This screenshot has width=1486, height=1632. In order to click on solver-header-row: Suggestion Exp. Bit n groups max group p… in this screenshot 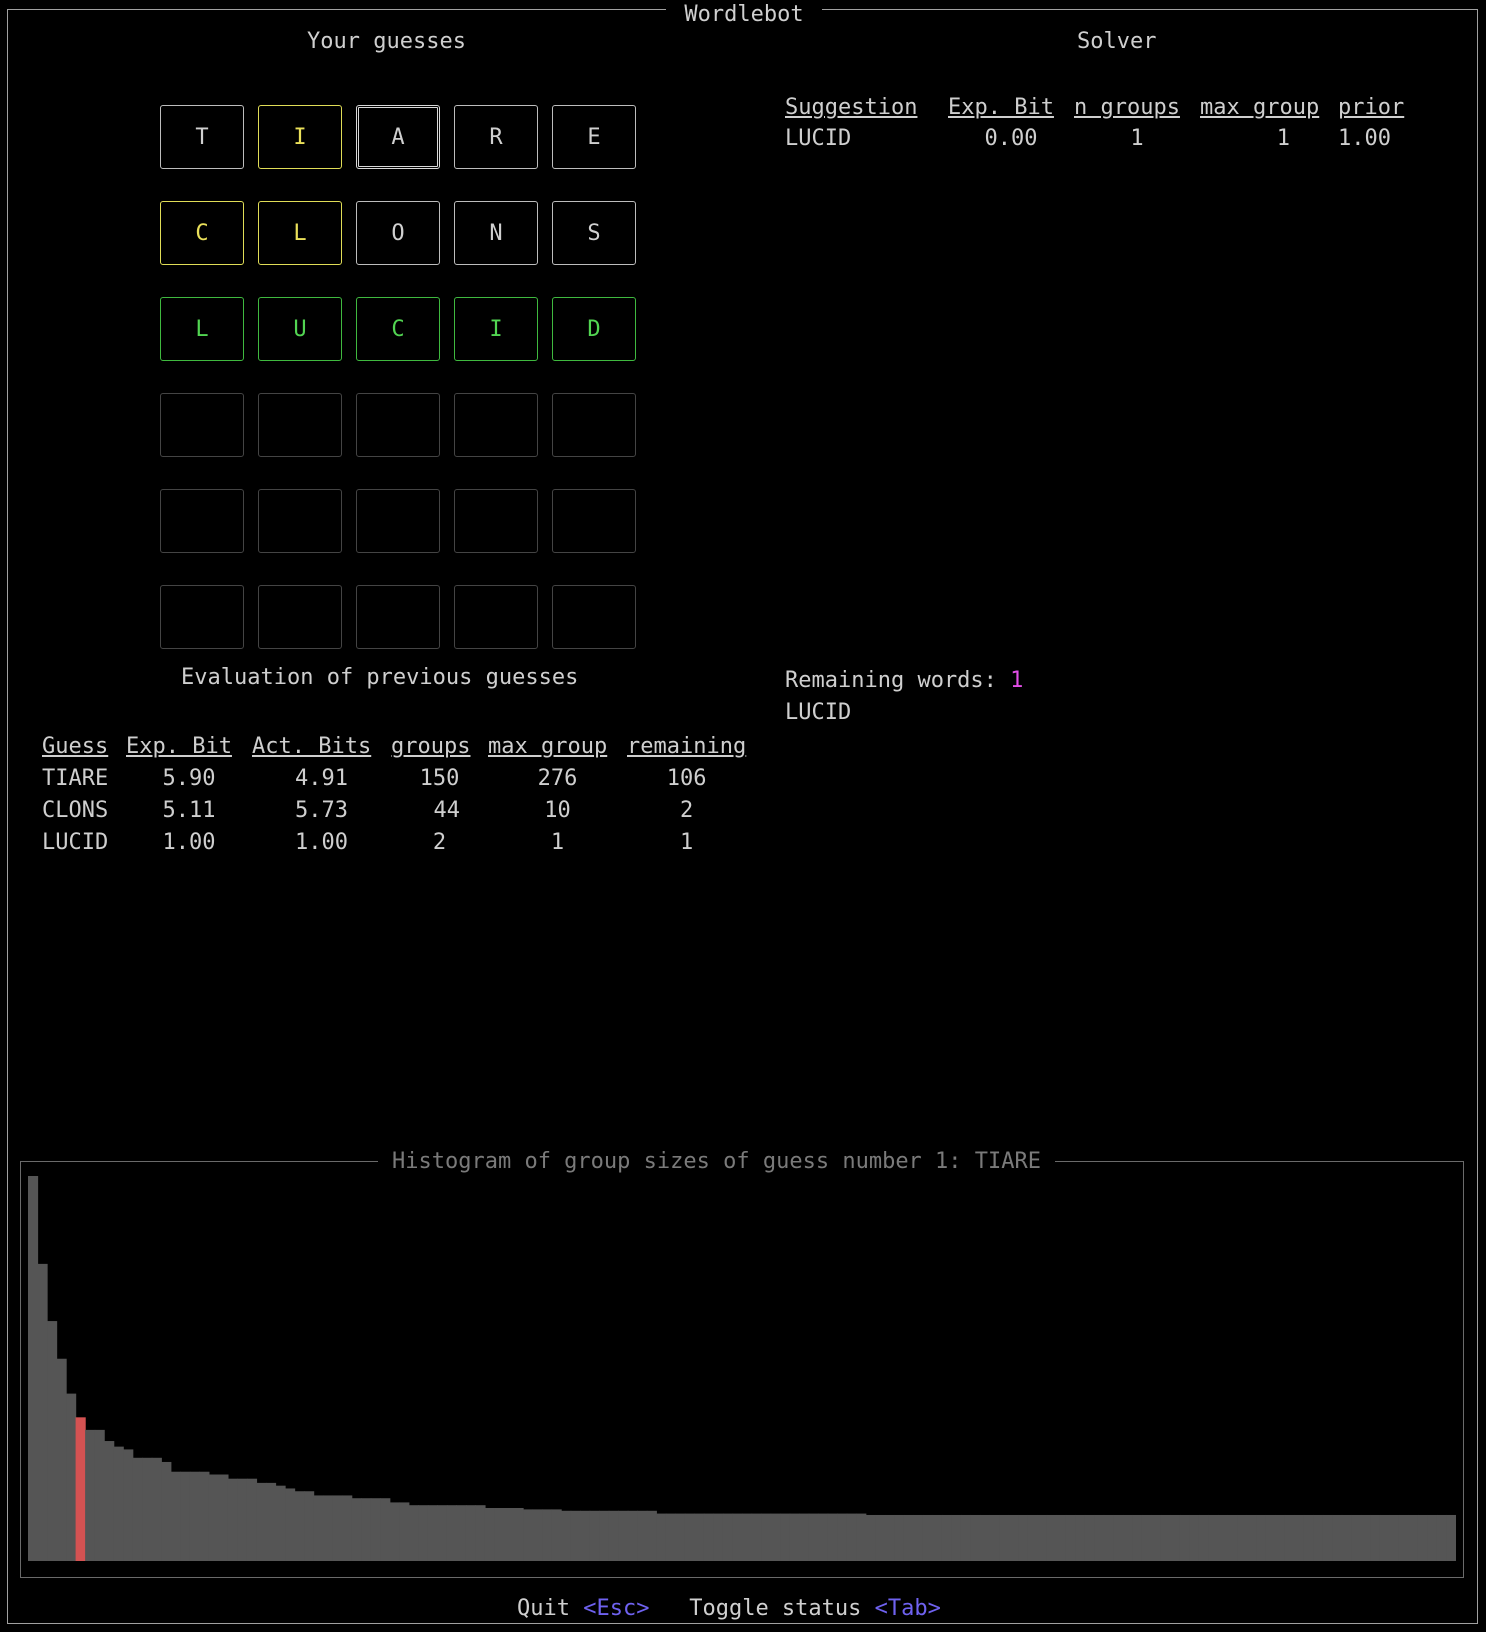, I will do `click(1094, 107)`.